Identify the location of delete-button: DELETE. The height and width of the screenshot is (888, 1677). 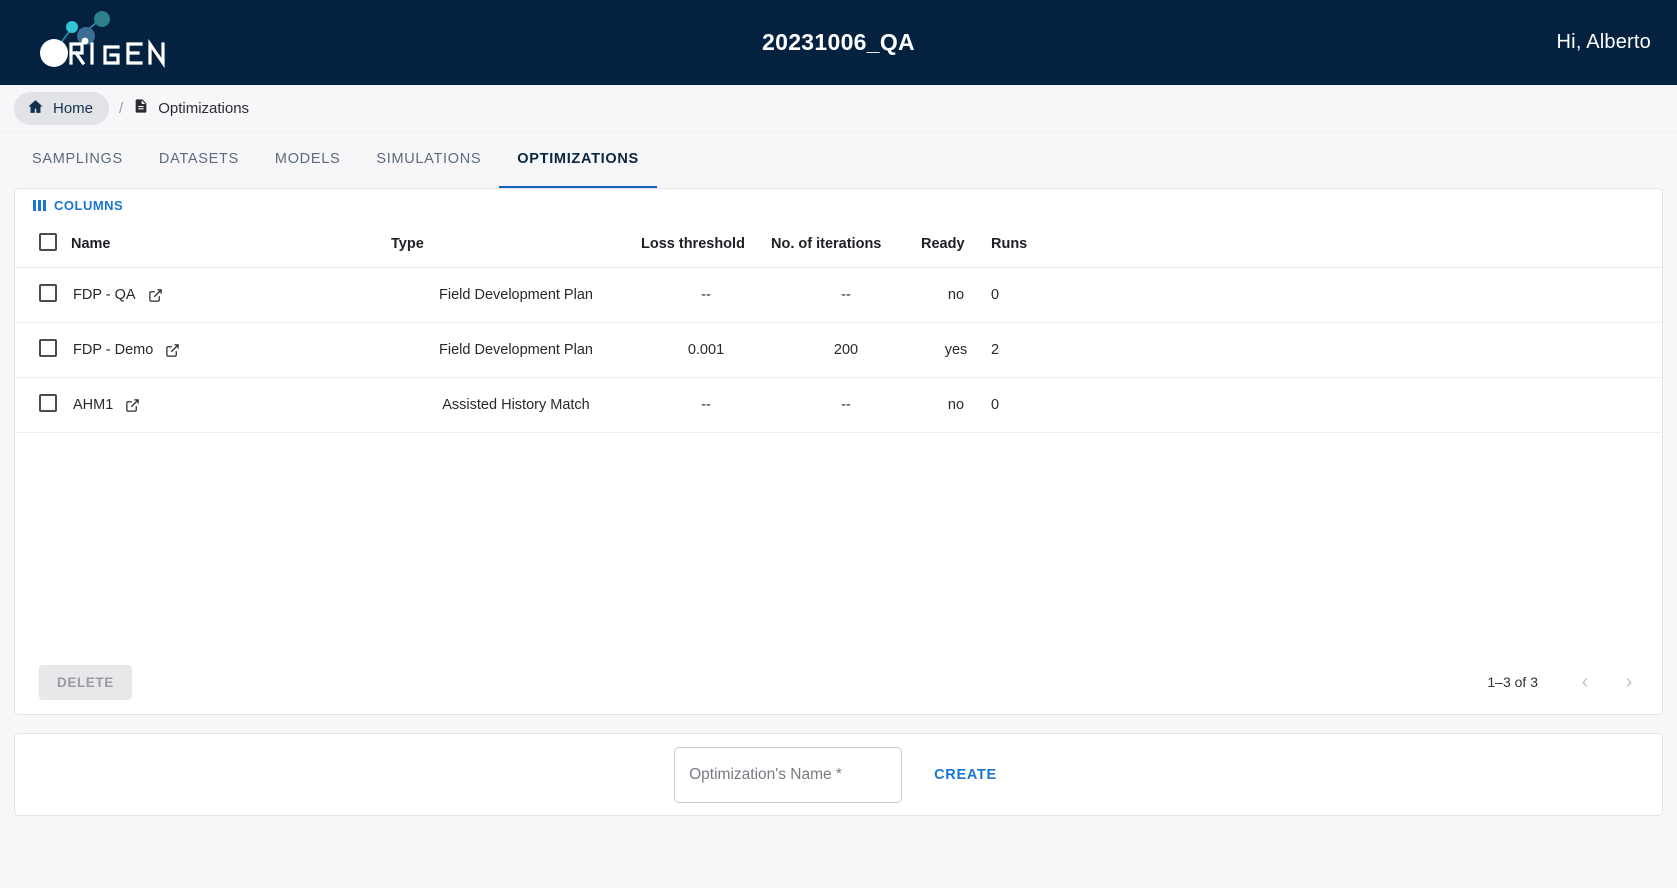
(85, 682).